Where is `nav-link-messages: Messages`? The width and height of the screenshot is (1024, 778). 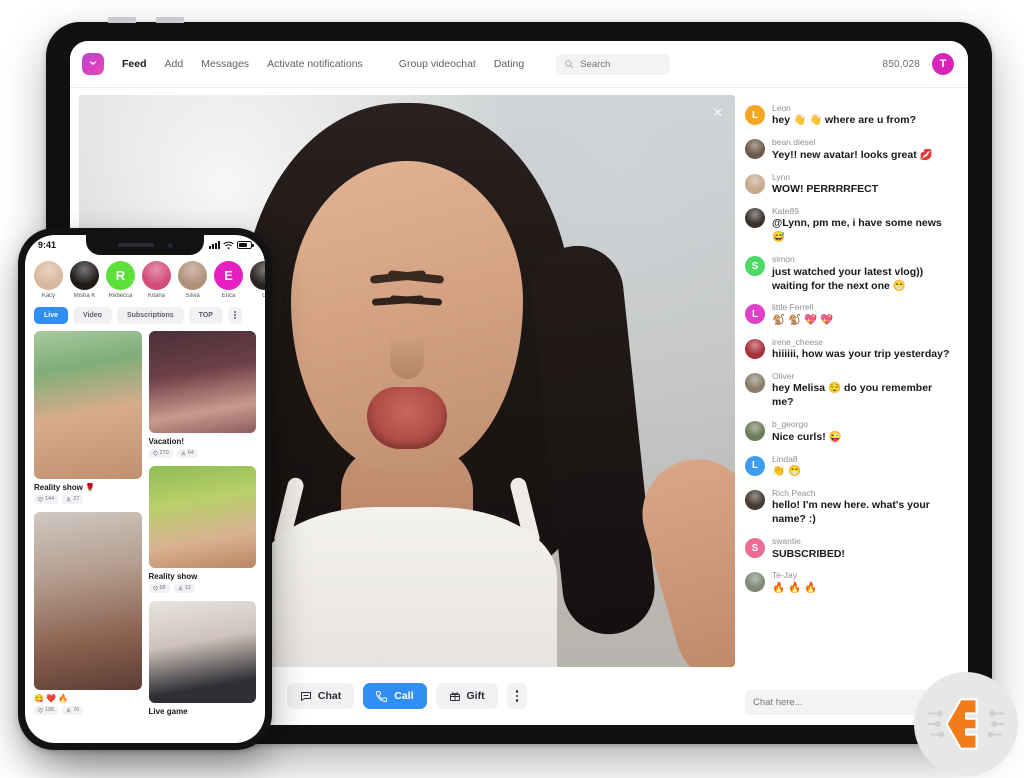
nav-link-messages: Messages is located at coordinates (225, 64).